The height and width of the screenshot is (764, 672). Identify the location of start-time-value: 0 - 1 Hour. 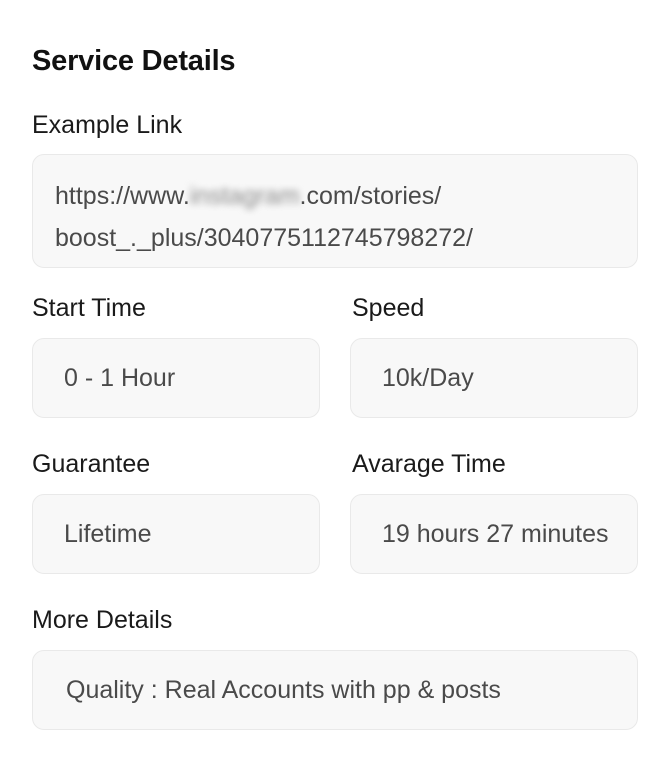
(120, 377).